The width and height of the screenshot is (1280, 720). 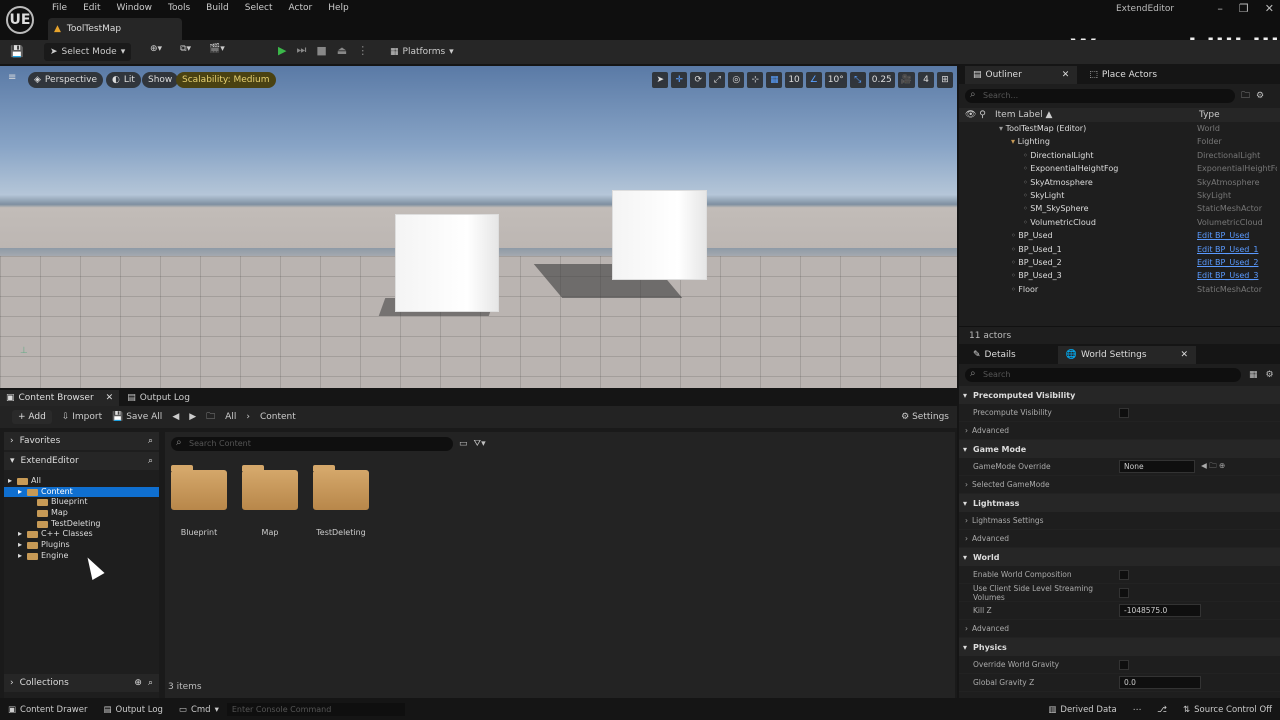 I want to click on outliner-row: ◦ BP_Used Edit BP_Used, so click(x=1119, y=235).